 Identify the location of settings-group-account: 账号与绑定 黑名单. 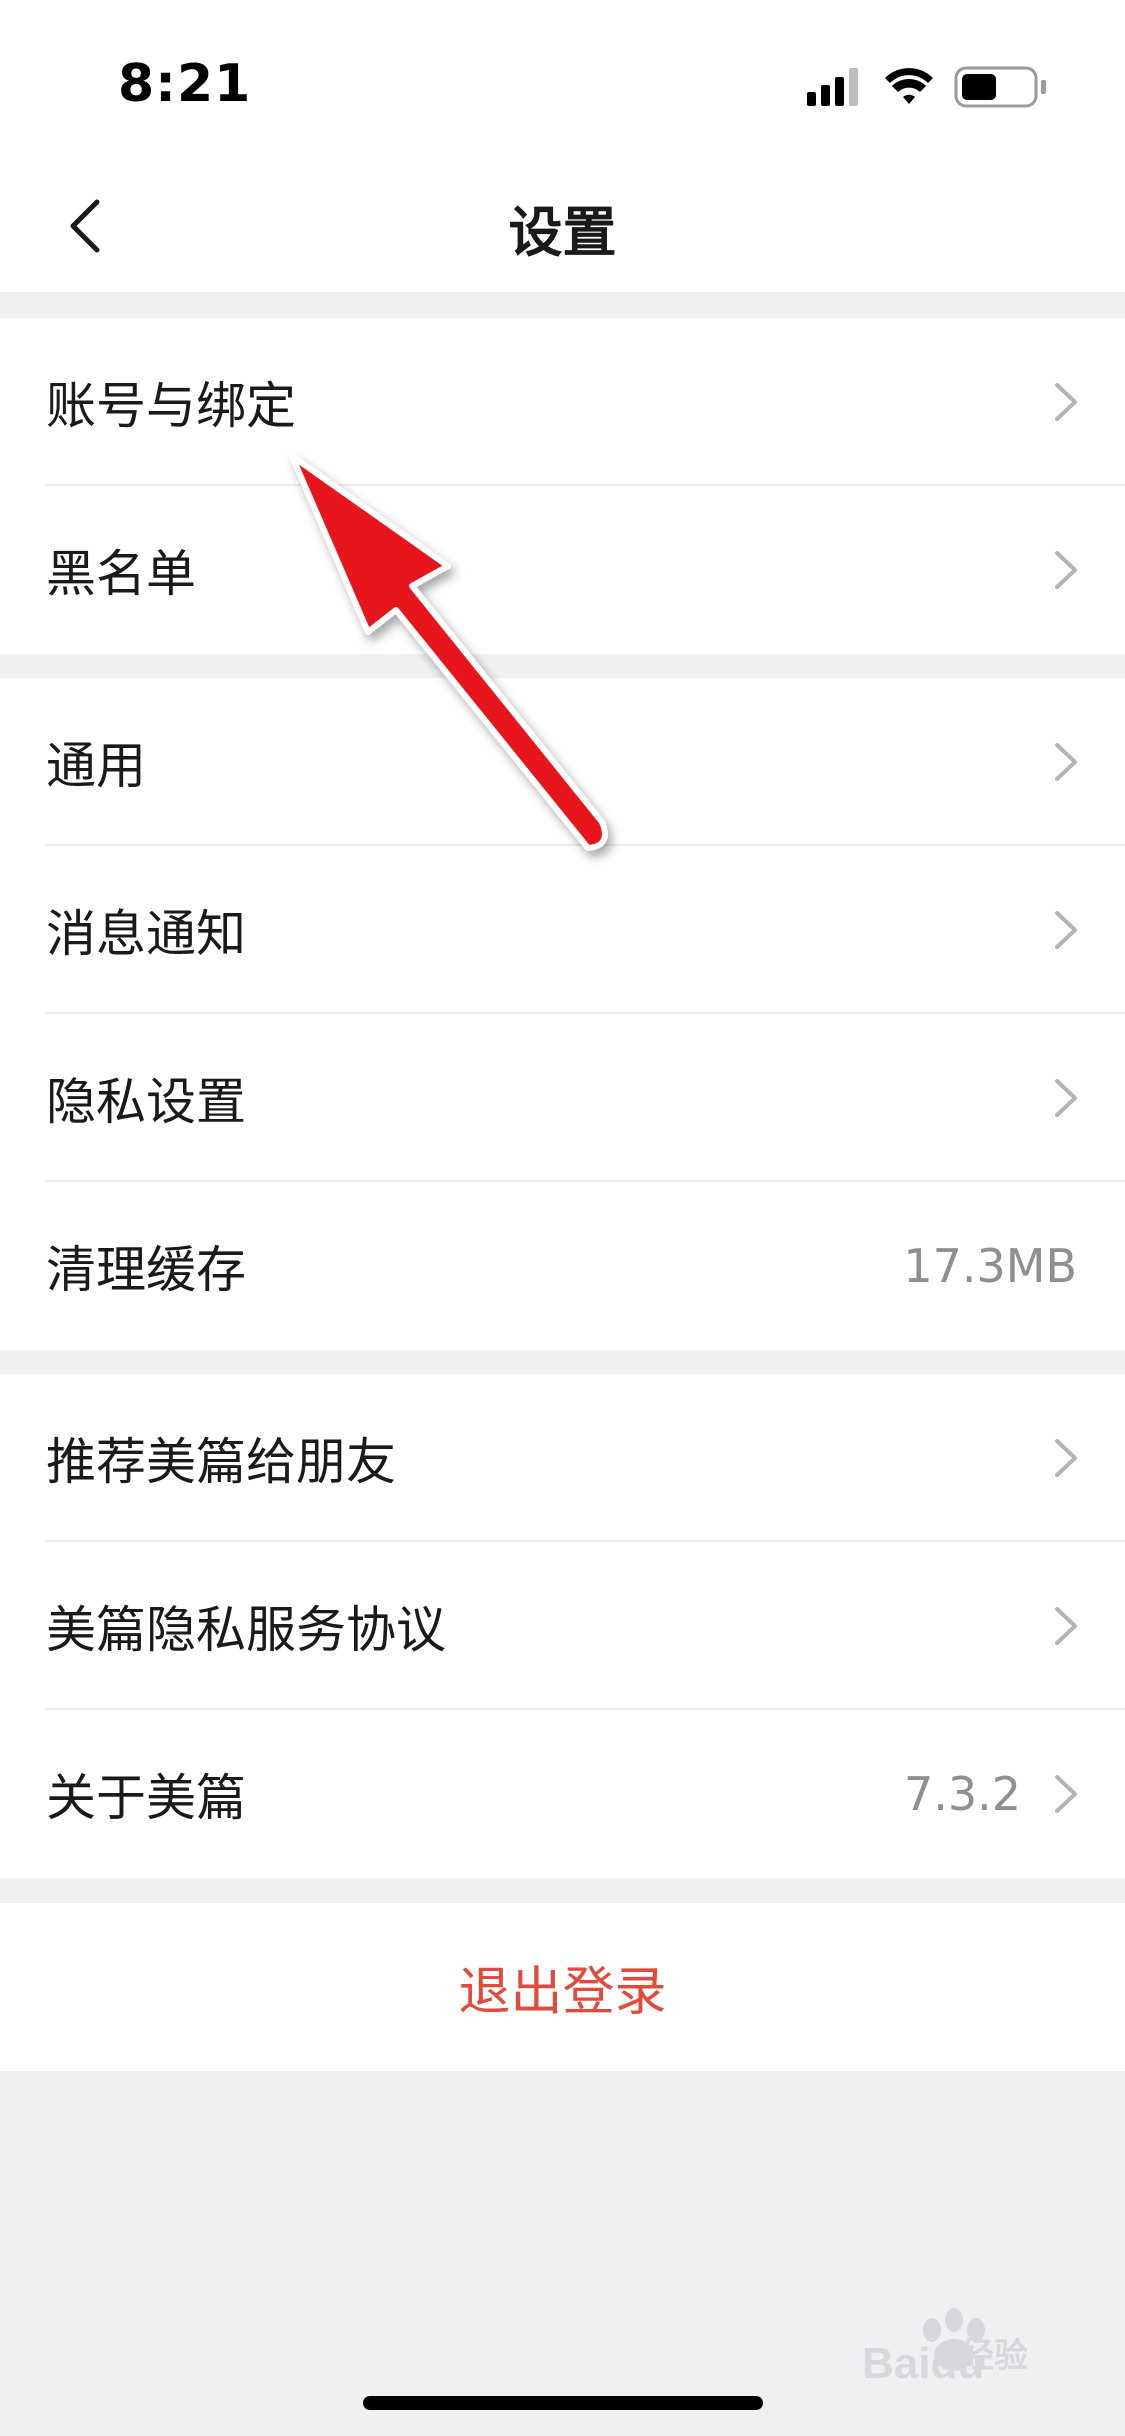
(562, 486).